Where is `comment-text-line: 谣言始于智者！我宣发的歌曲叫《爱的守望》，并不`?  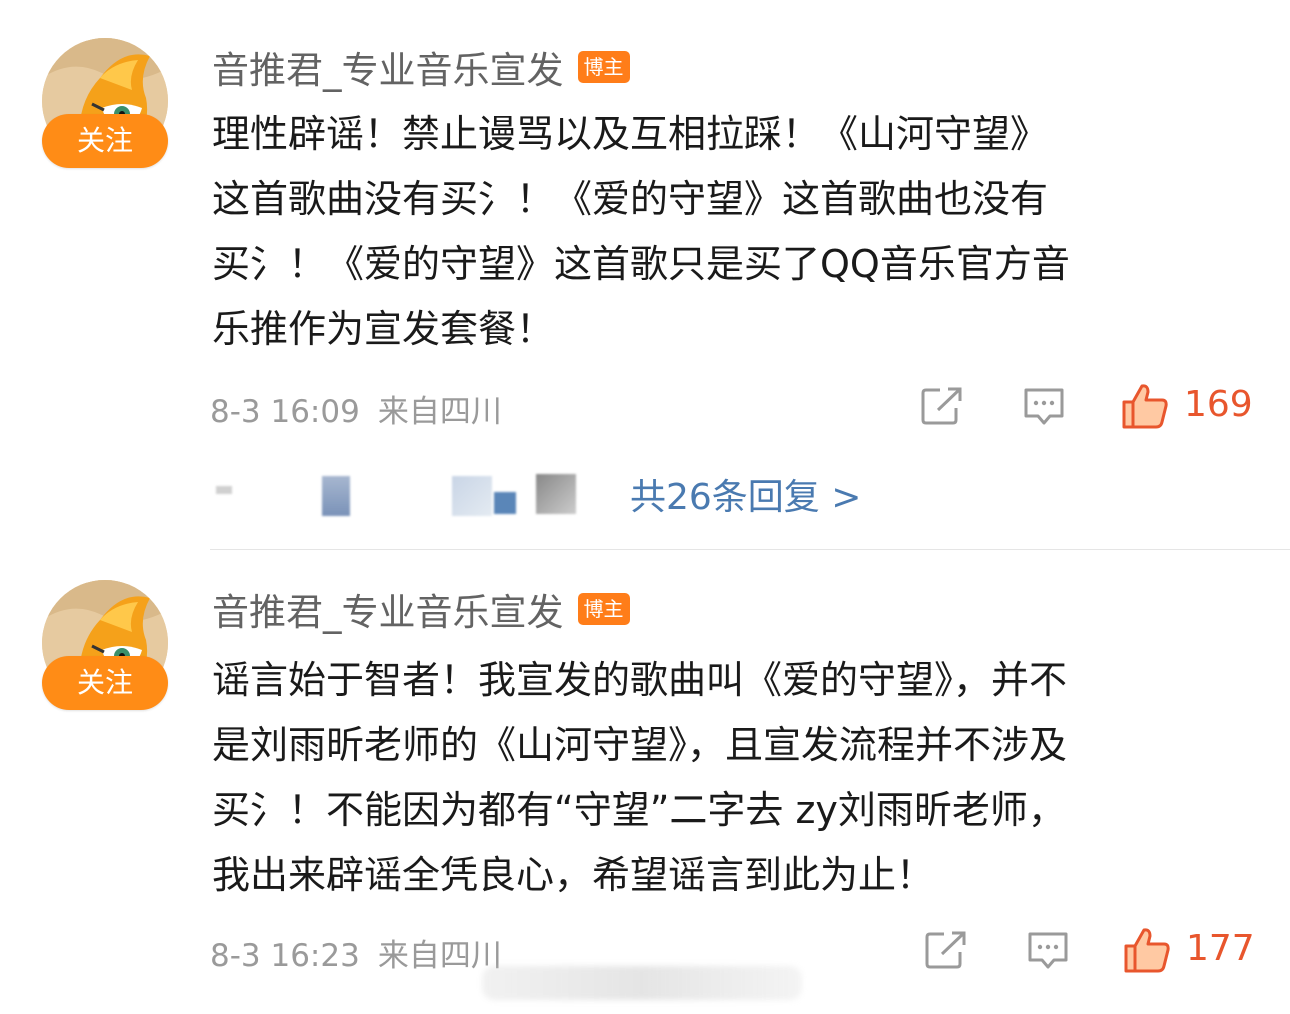
comment-text-line: 谣言始于智者！我宣发的歌曲叫《爱的守望》，并不 is located at coordinates (640, 680).